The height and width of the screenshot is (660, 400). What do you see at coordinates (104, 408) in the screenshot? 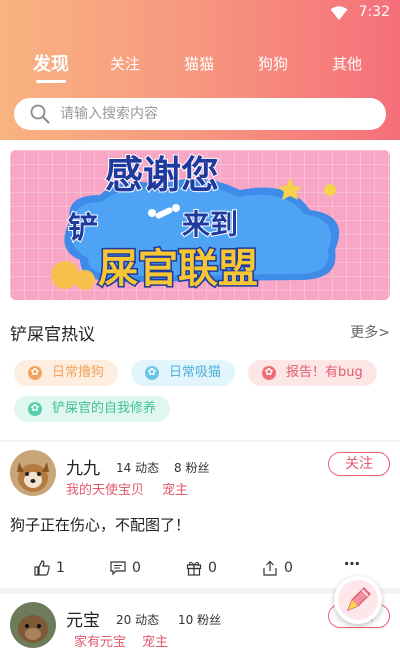
I see `tag-label: 铲屎官的自我修养` at bounding box center [104, 408].